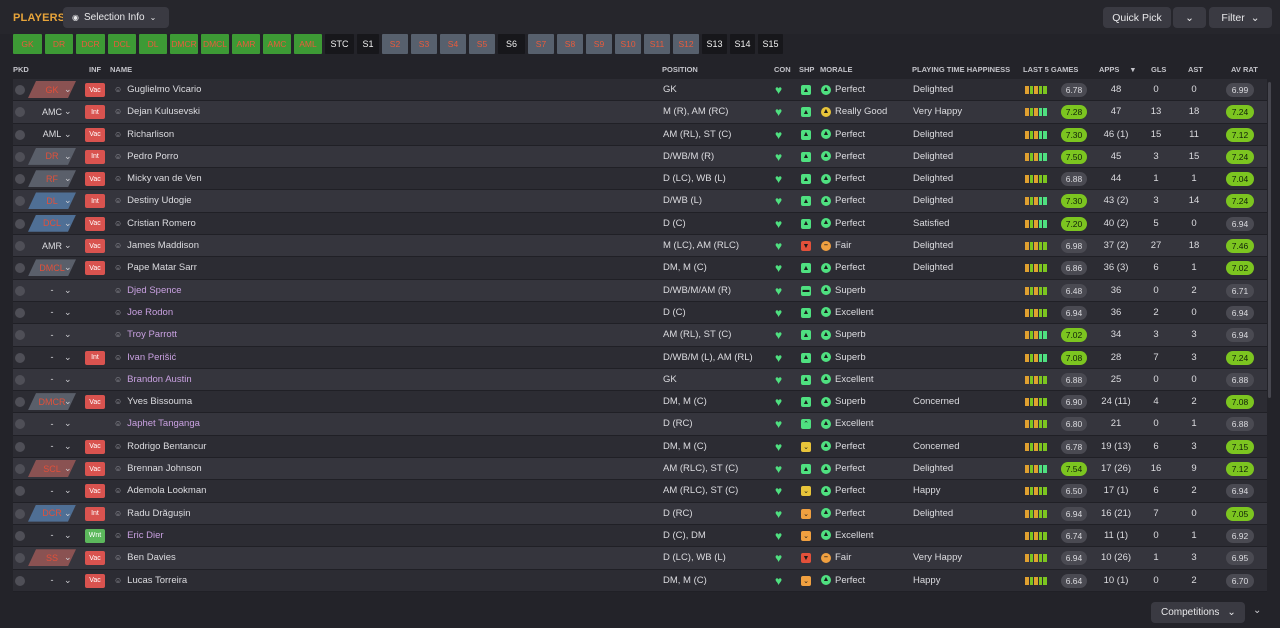 Image resolution: width=1280 pixels, height=628 pixels. Describe the element at coordinates (782, 69) in the screenshot. I see `col-con: CON` at that location.